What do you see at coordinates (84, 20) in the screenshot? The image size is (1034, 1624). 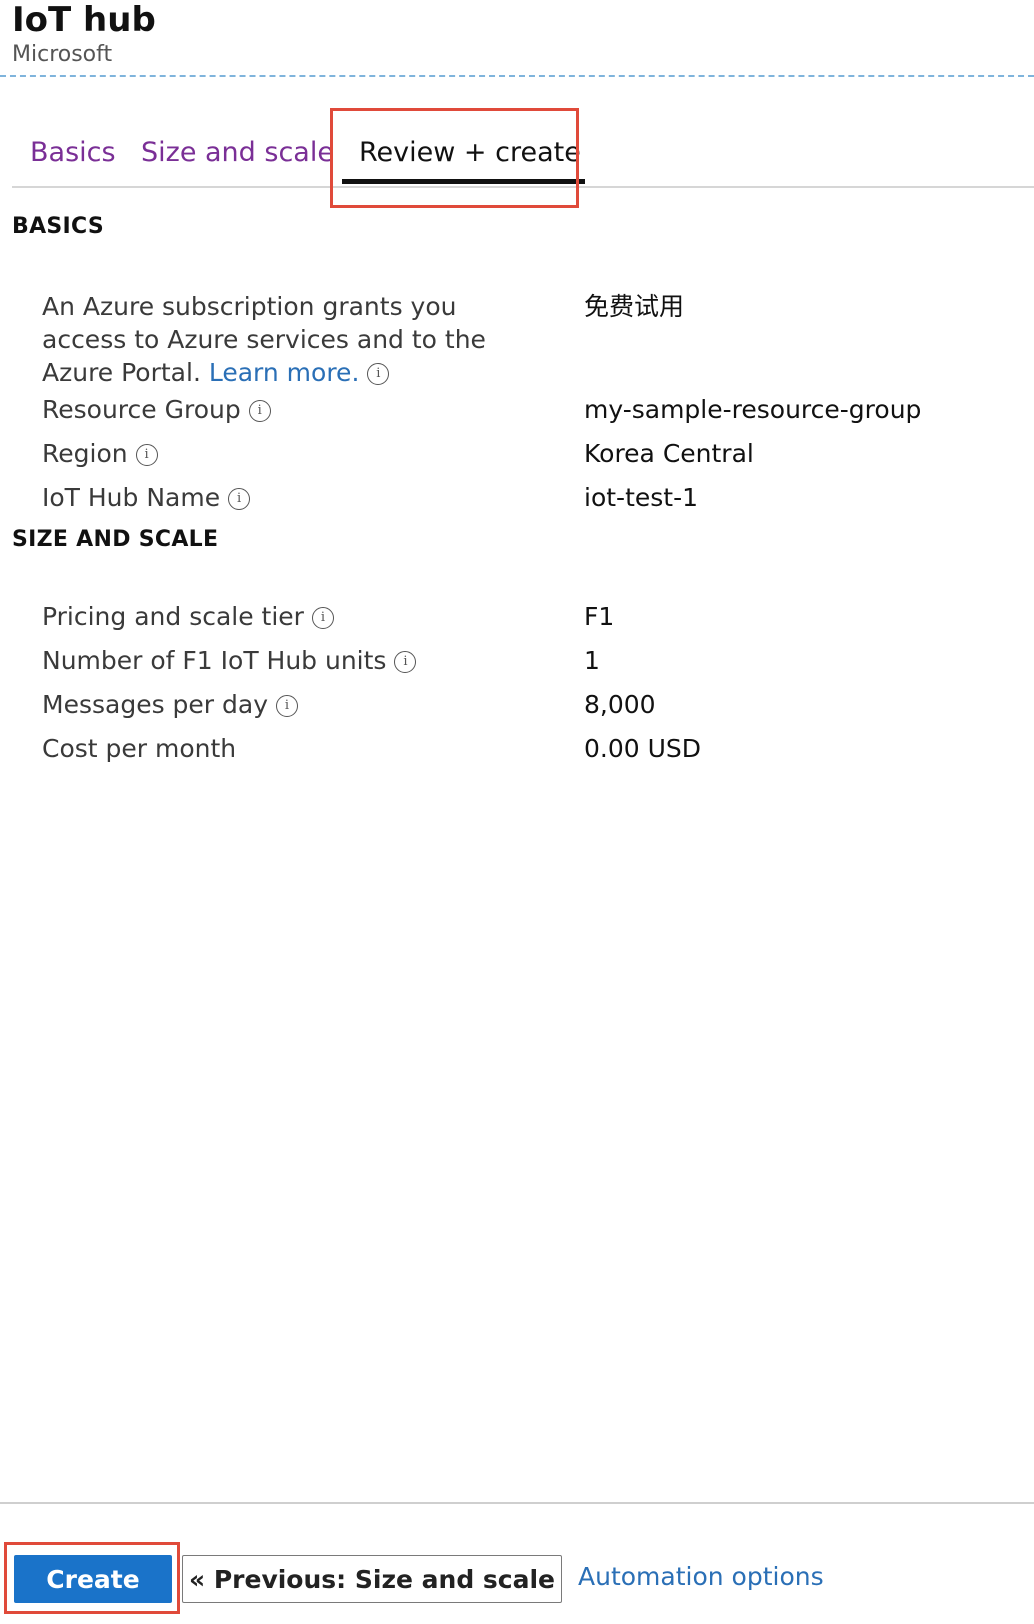 I see `page-title: IoT hub` at bounding box center [84, 20].